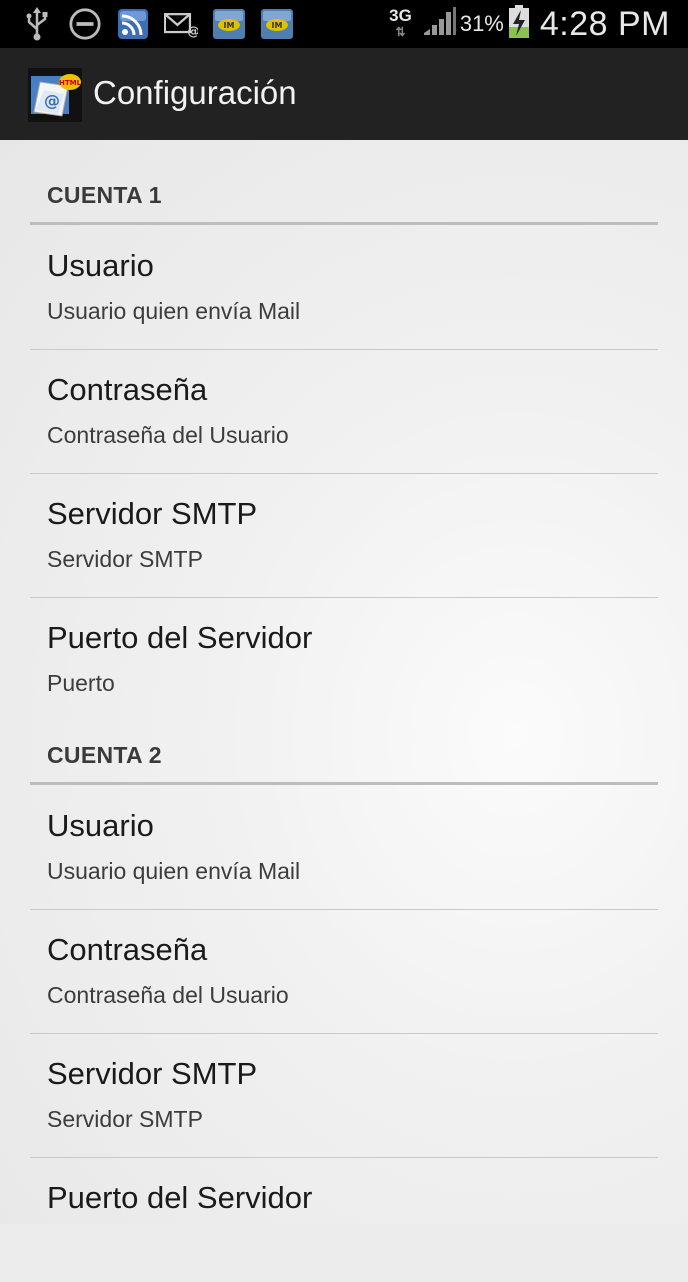 Image resolution: width=688 pixels, height=1282 pixels. I want to click on pref-item-contrasena-2: Contraseña Contraseña del Usuario, so click(344, 972).